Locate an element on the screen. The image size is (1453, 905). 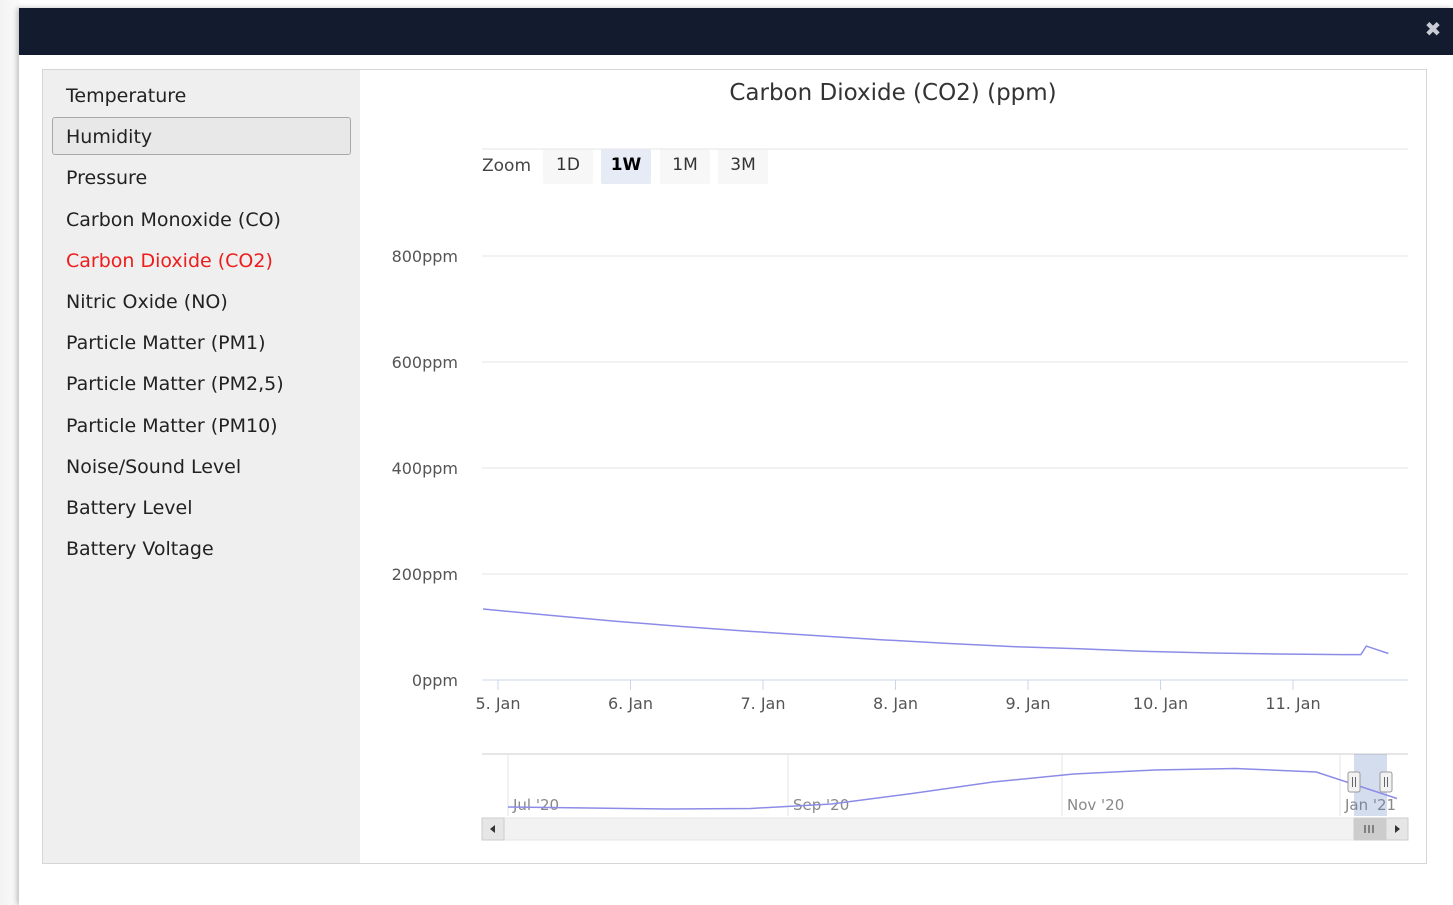
x-tick-label: 5. Jan is located at coordinates (497, 703).